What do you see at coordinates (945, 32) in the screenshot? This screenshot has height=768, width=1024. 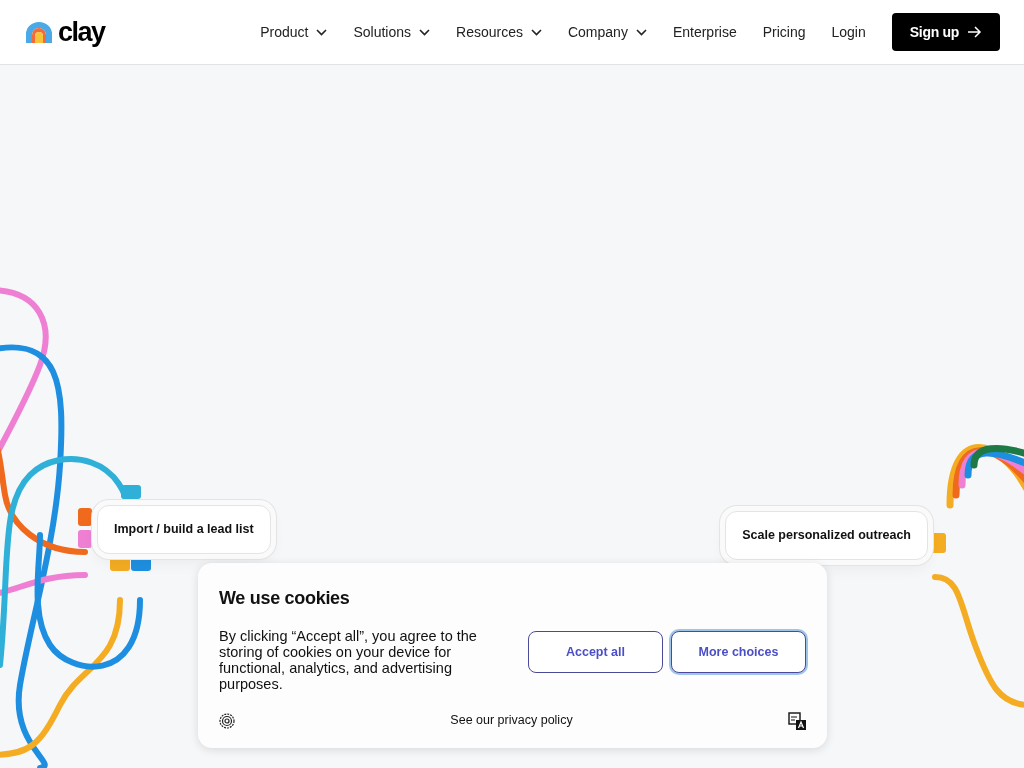 I see `sign-up-button: Sign up` at bounding box center [945, 32].